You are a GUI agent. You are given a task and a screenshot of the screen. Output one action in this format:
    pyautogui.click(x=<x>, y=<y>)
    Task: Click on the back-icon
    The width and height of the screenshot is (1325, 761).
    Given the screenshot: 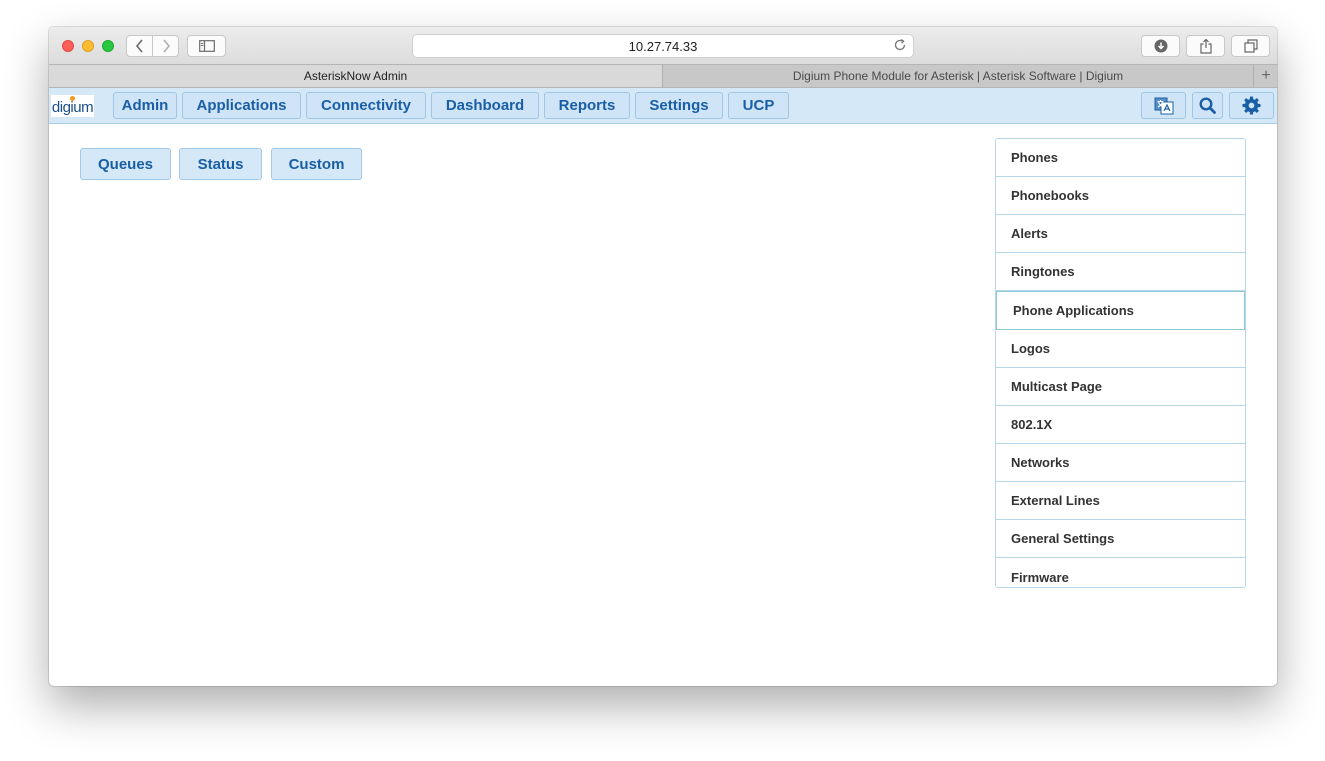 What is the action you would take?
    pyautogui.click(x=139, y=46)
    